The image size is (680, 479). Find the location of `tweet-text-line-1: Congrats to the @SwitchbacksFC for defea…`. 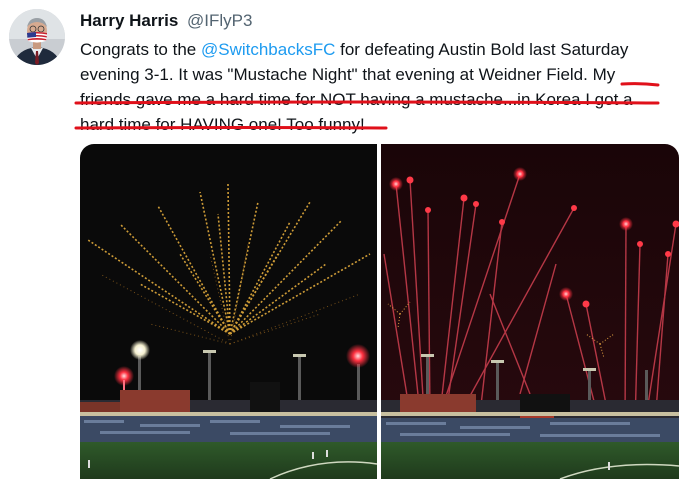

tweet-text-line-1: Congrats to the @SwitchbacksFC for defea… is located at coordinates (377, 49).